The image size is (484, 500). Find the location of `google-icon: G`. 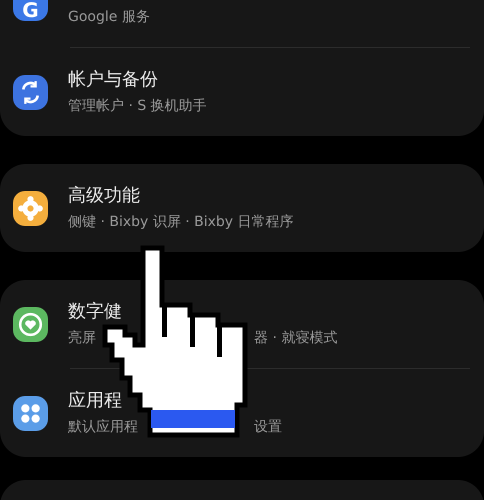

google-icon: G is located at coordinates (30, 10).